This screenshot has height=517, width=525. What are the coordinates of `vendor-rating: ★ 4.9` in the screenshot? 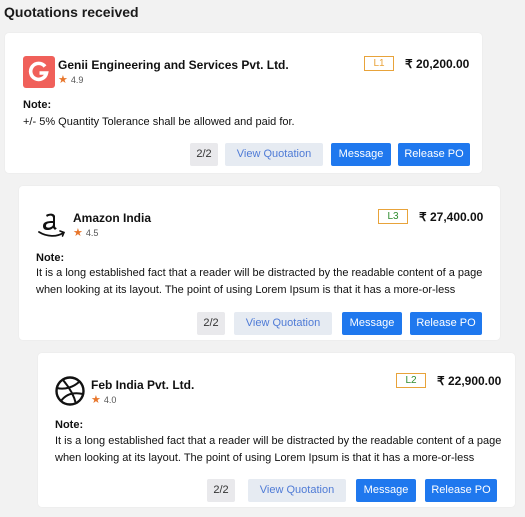 It's located at (71, 79).